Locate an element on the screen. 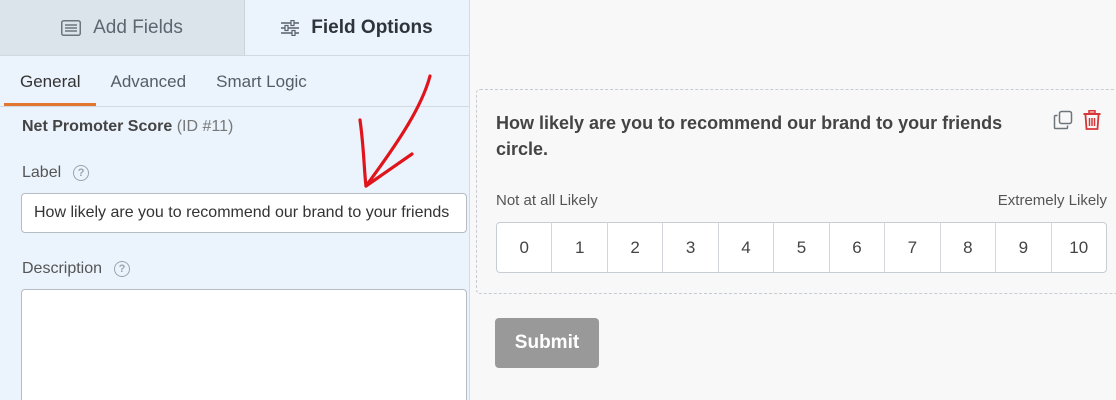 This screenshot has width=1116, height=400. list-icon is located at coordinates (71, 27).